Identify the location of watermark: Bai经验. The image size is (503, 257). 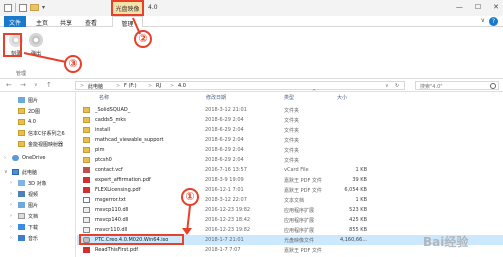
(446, 242).